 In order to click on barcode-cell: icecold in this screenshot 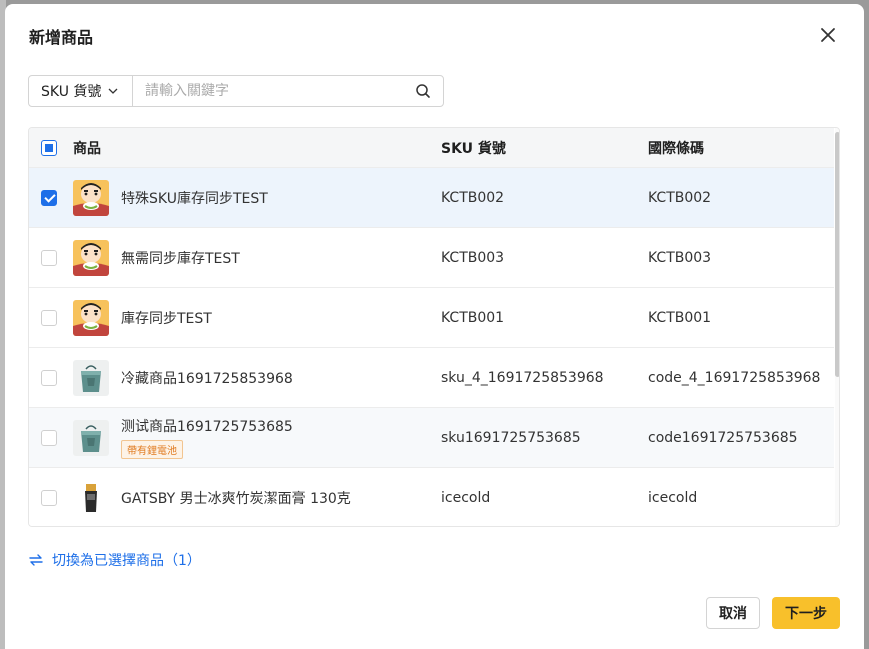, I will do `click(673, 497)`.